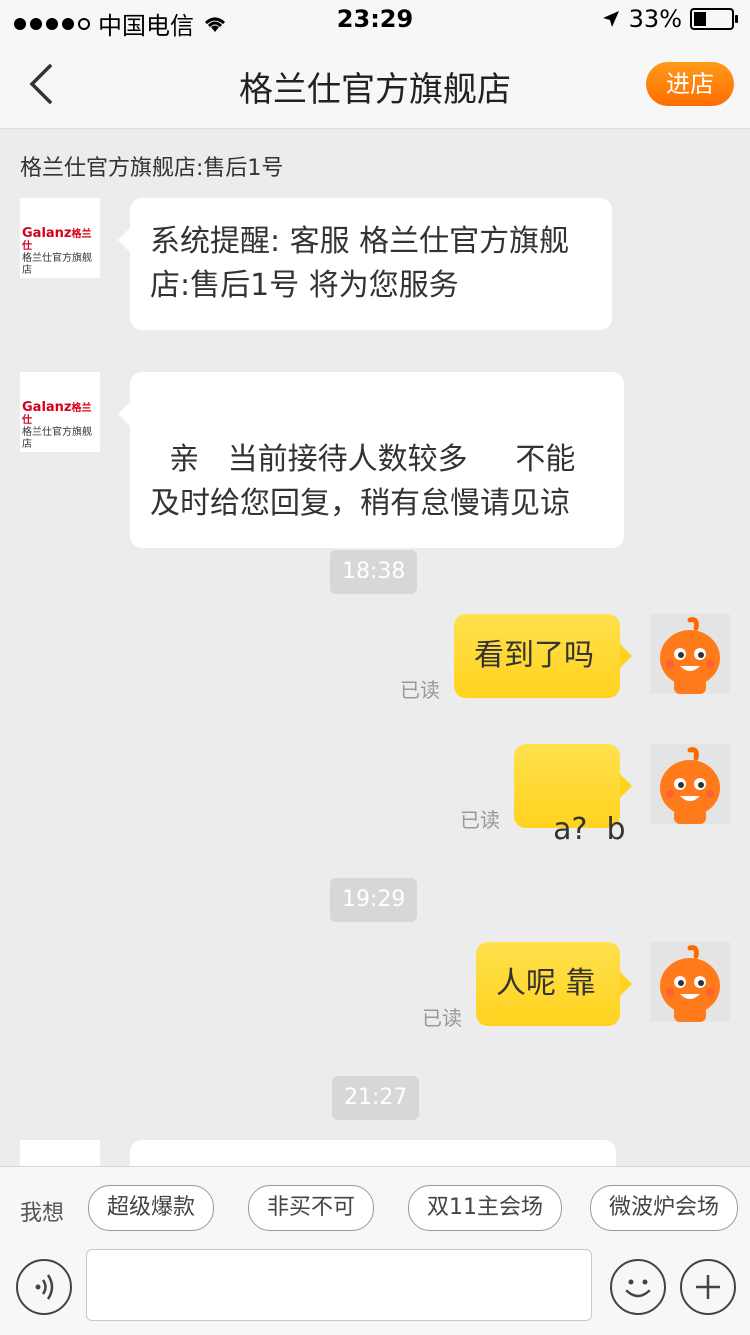 Image resolution: width=750 pixels, height=1335 pixels. Describe the element at coordinates (610, 19) in the screenshot. I see `location-arrow-icon` at that location.